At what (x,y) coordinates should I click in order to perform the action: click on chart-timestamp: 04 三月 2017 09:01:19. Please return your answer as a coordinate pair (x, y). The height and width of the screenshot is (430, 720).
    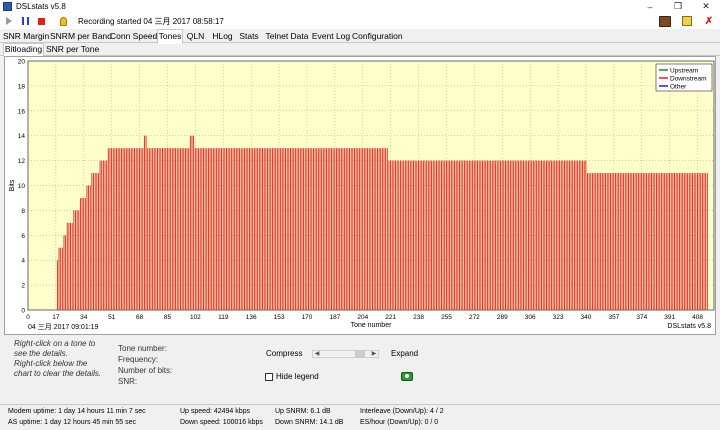
    Looking at the image, I should click on (63, 327).